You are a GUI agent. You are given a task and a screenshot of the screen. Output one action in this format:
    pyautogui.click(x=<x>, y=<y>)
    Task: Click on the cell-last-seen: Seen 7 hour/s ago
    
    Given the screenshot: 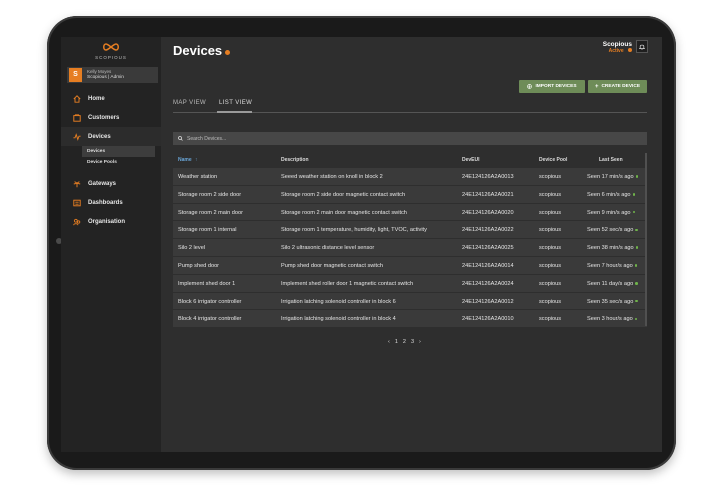 What is the action you would take?
    pyautogui.click(x=612, y=265)
    